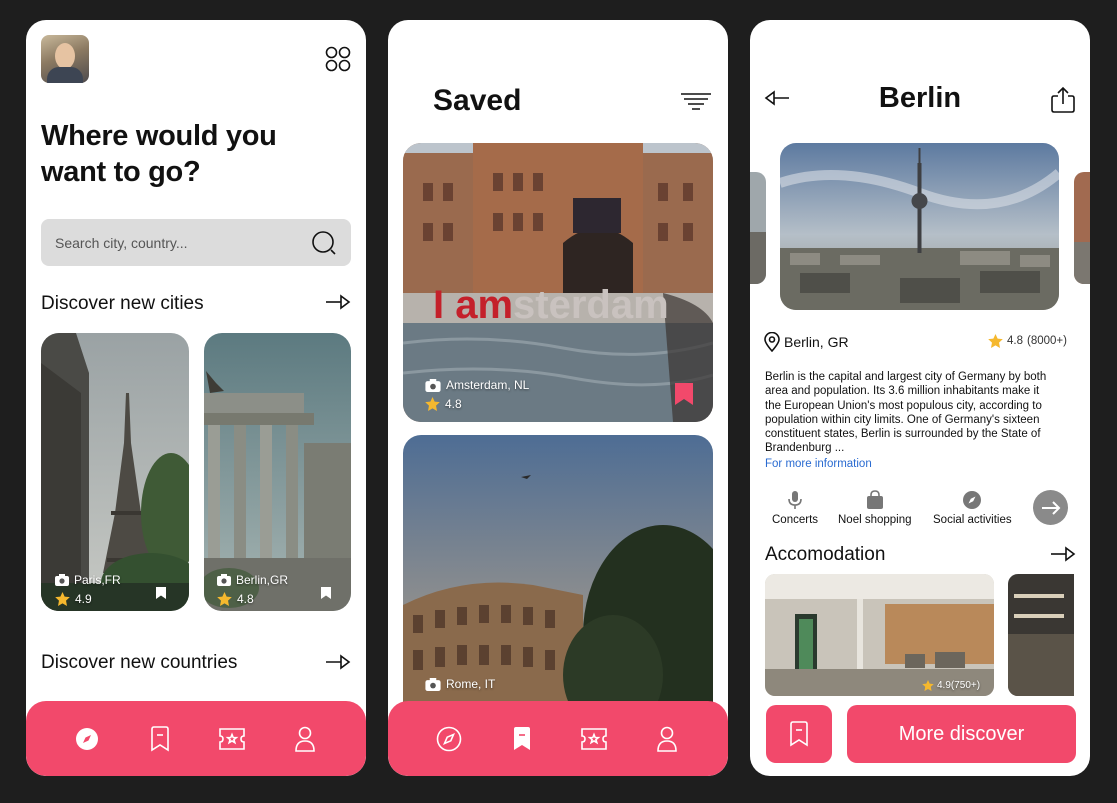  What do you see at coordinates (97, 580) in the screenshot?
I see `city-name: Paris,FR` at bounding box center [97, 580].